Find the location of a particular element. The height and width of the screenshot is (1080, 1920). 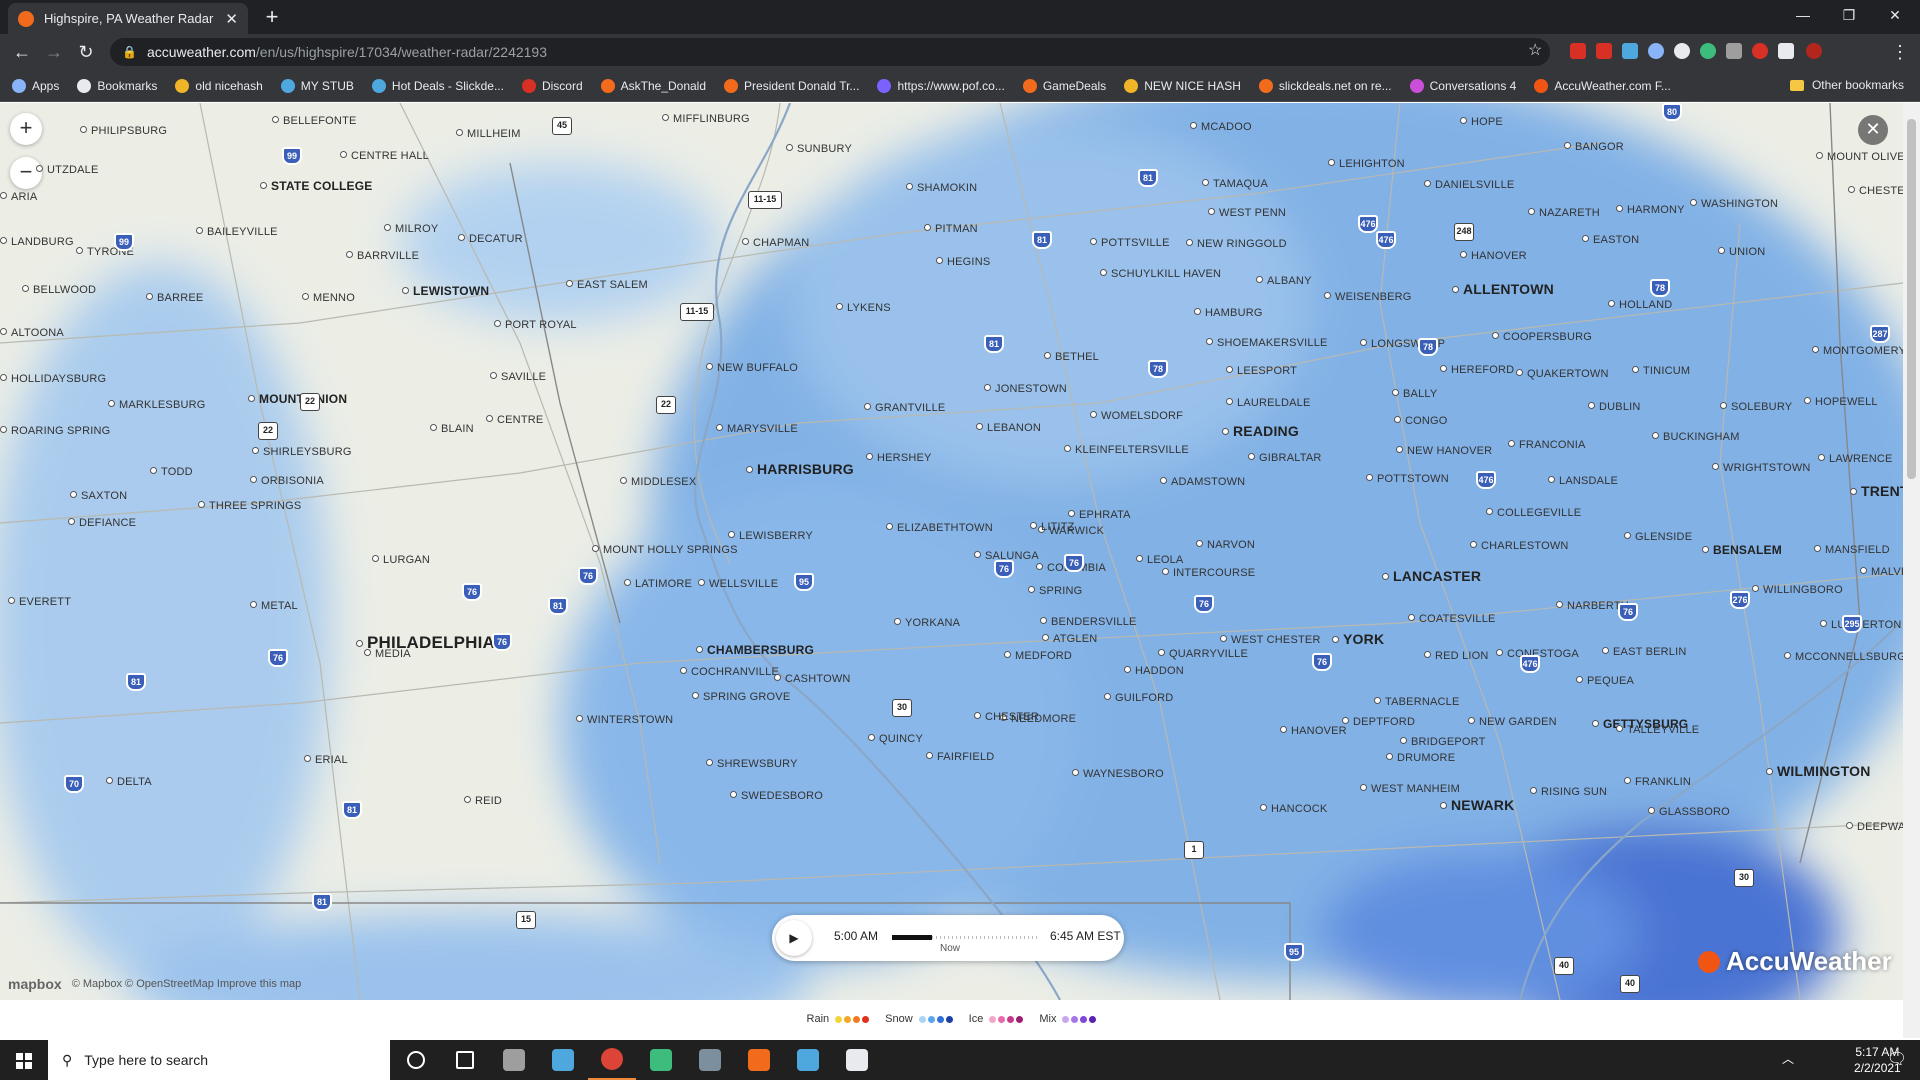

road-shield: 30 is located at coordinates (1744, 878).